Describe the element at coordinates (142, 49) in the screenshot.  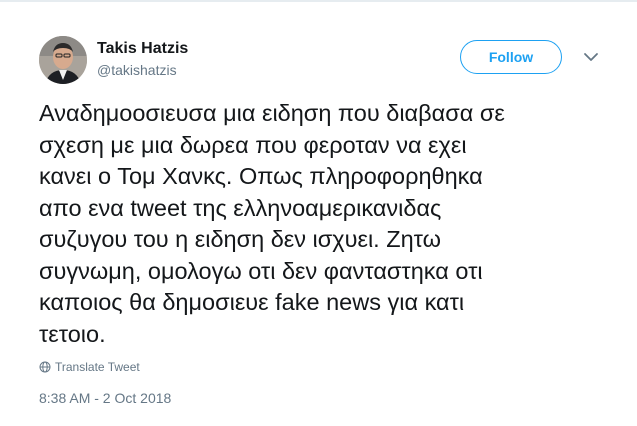
I see `display-name: Takis Hatzis` at that location.